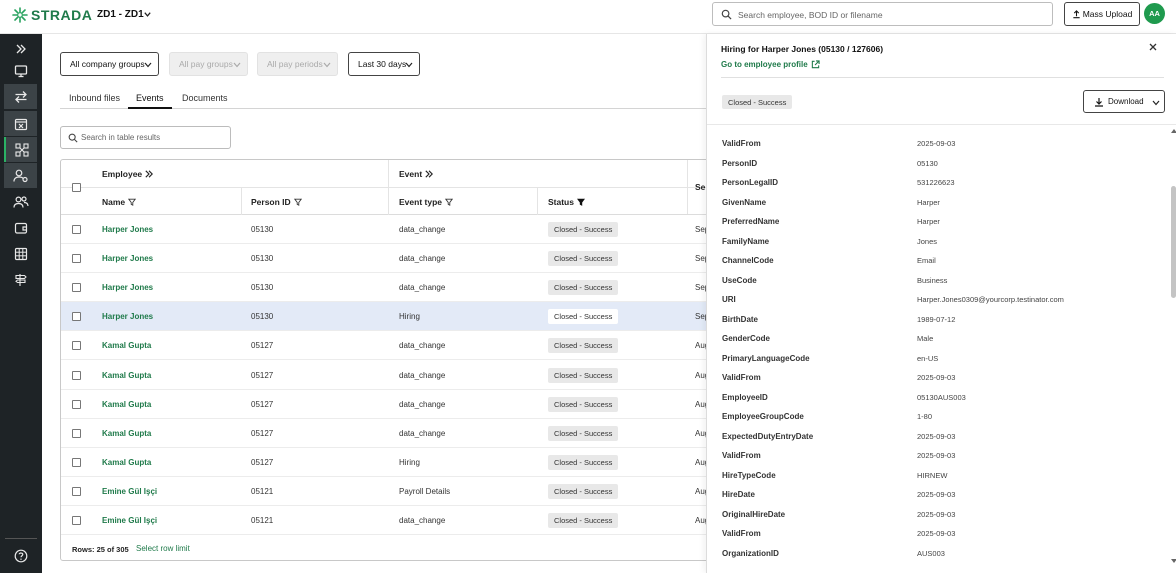  Describe the element at coordinates (73, 138) in the screenshot. I see `search-icon` at that location.